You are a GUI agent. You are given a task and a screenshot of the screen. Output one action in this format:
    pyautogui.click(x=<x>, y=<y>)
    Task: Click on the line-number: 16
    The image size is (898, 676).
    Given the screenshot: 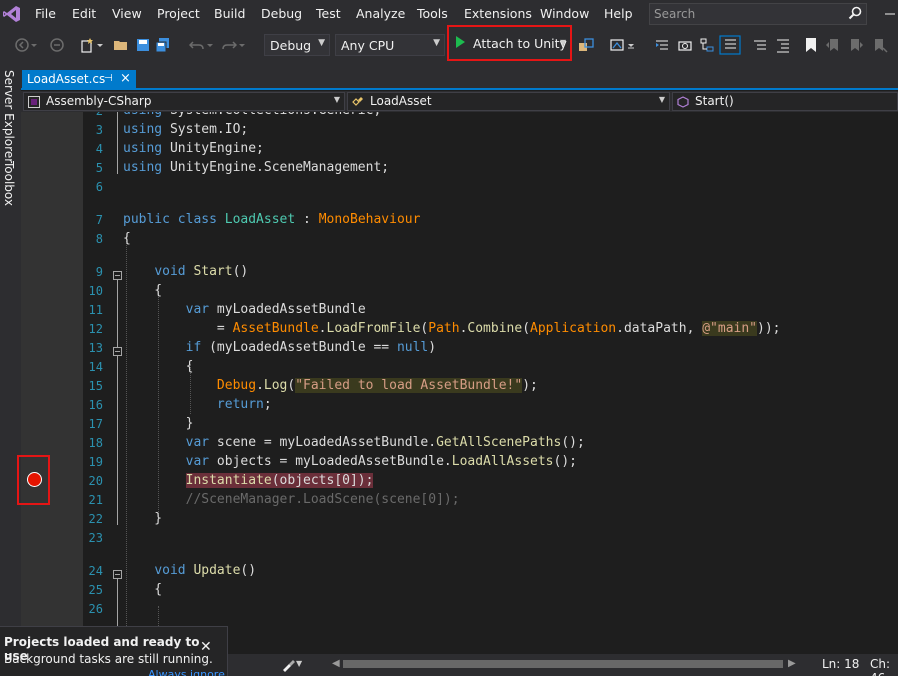 What is the action you would take?
    pyautogui.click(x=95, y=405)
    